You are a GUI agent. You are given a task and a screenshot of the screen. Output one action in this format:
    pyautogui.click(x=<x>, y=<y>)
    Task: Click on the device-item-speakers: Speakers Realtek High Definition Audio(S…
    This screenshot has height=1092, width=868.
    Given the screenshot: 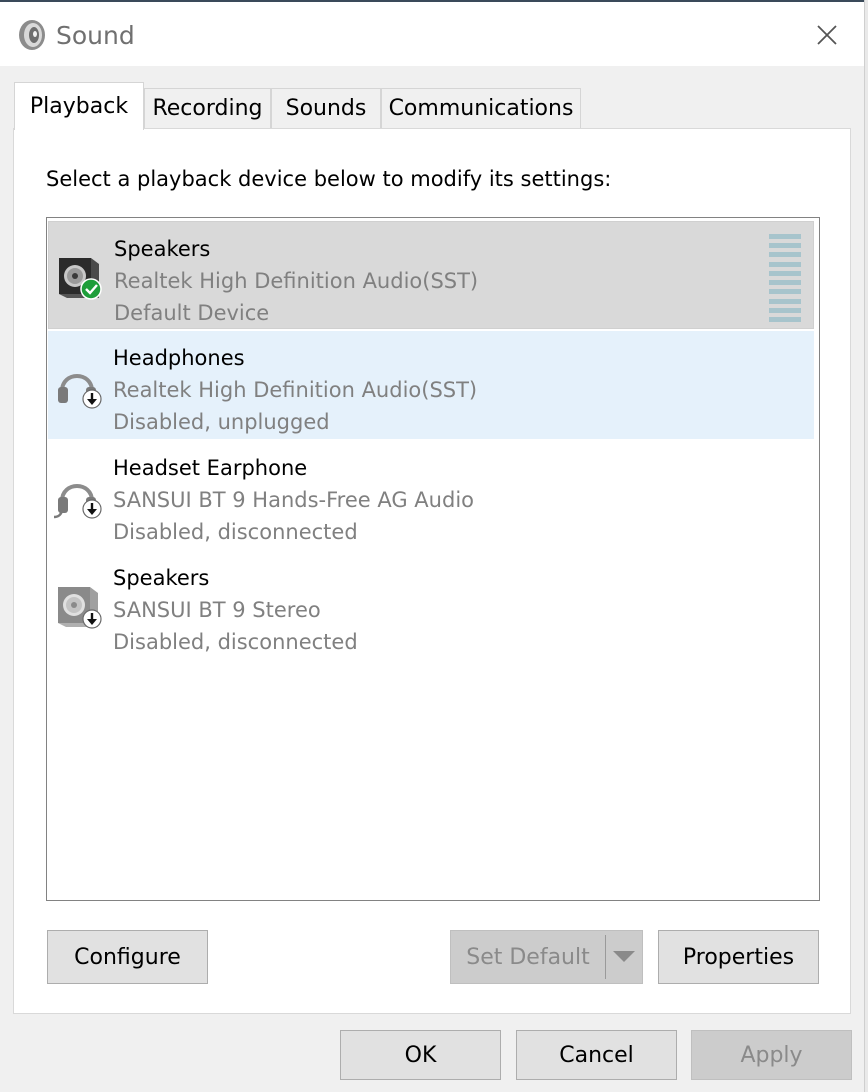 What is the action you would take?
    pyautogui.click(x=431, y=275)
    